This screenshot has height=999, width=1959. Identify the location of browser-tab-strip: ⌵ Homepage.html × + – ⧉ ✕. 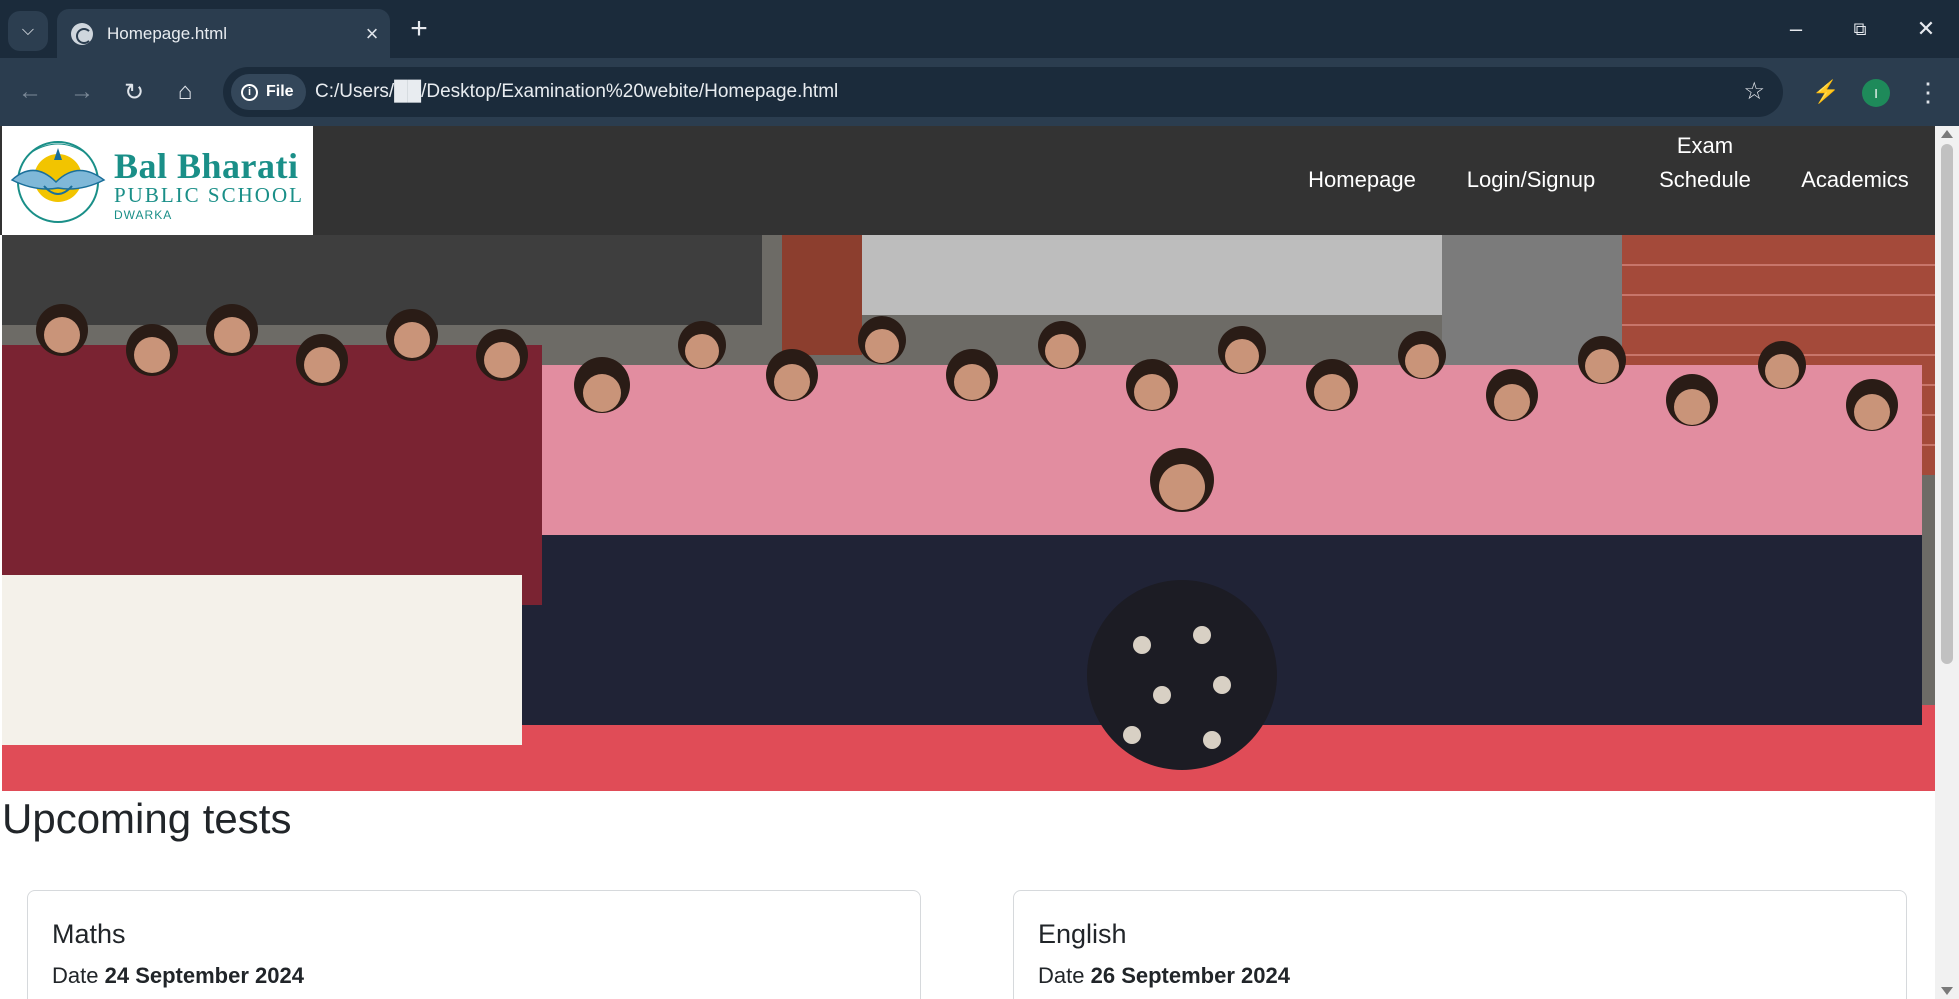
(979, 29).